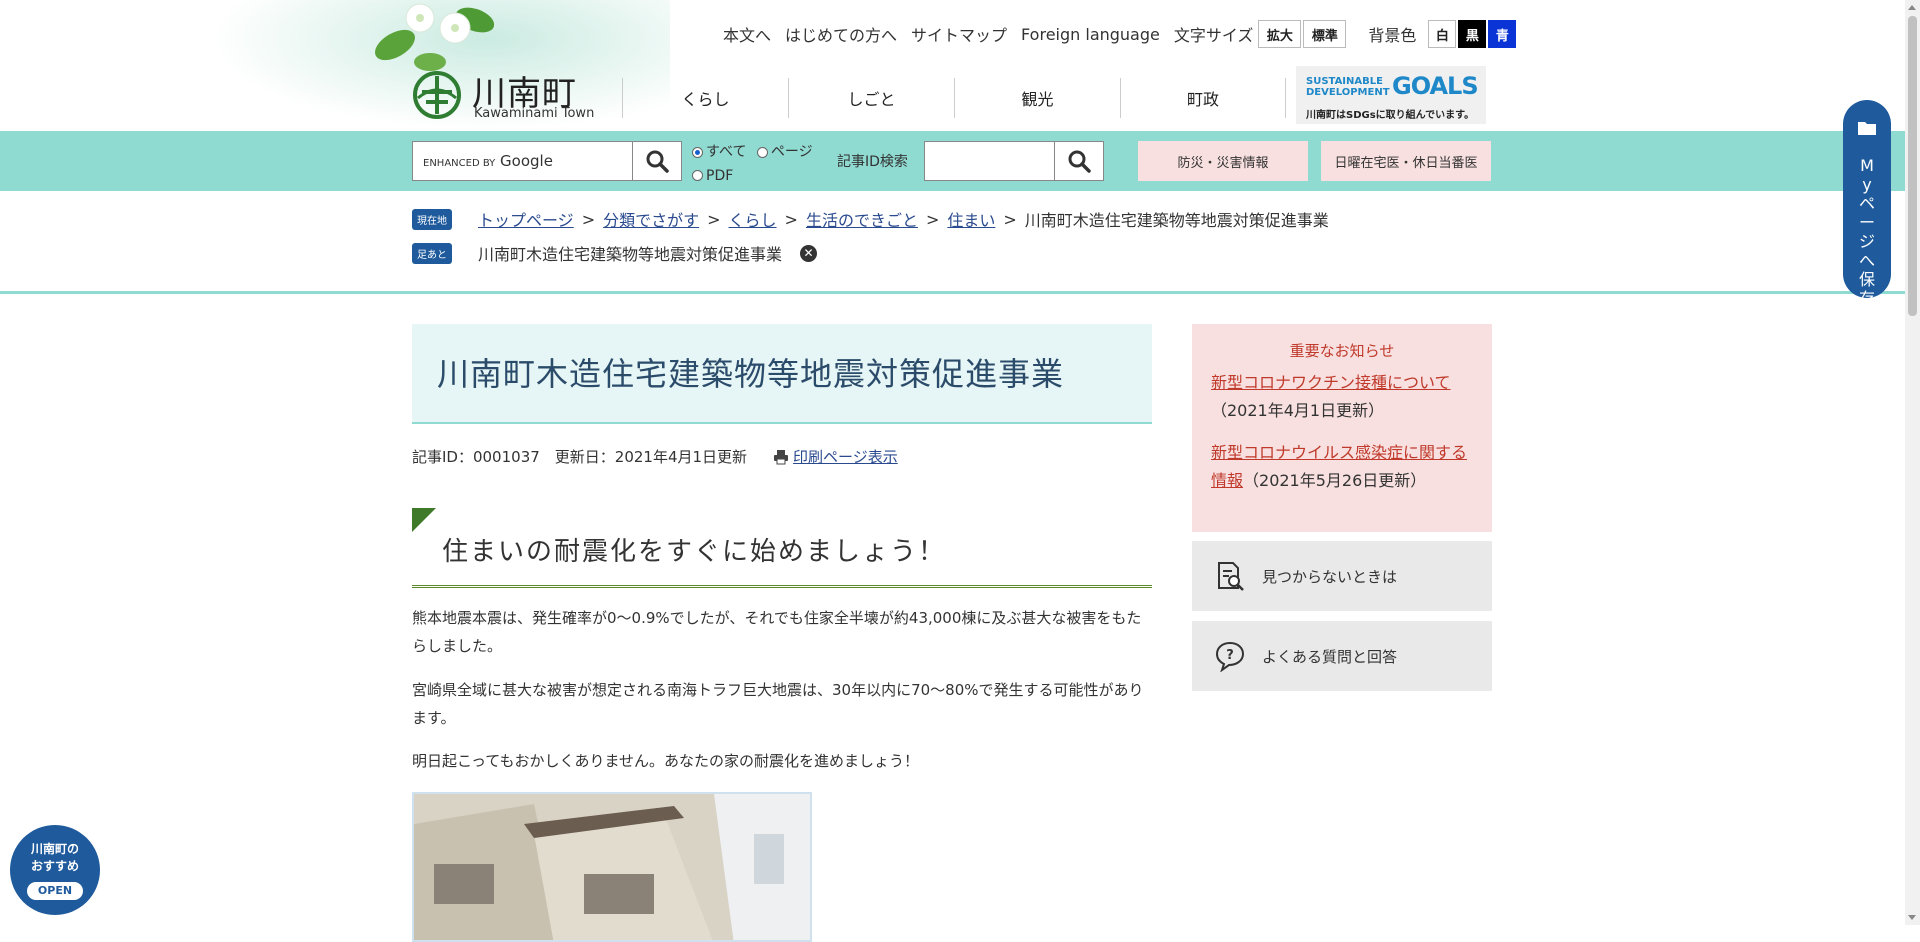 This screenshot has width=1920, height=942. I want to click on recommend-title: 川南町の おすすめ, so click(55, 858).